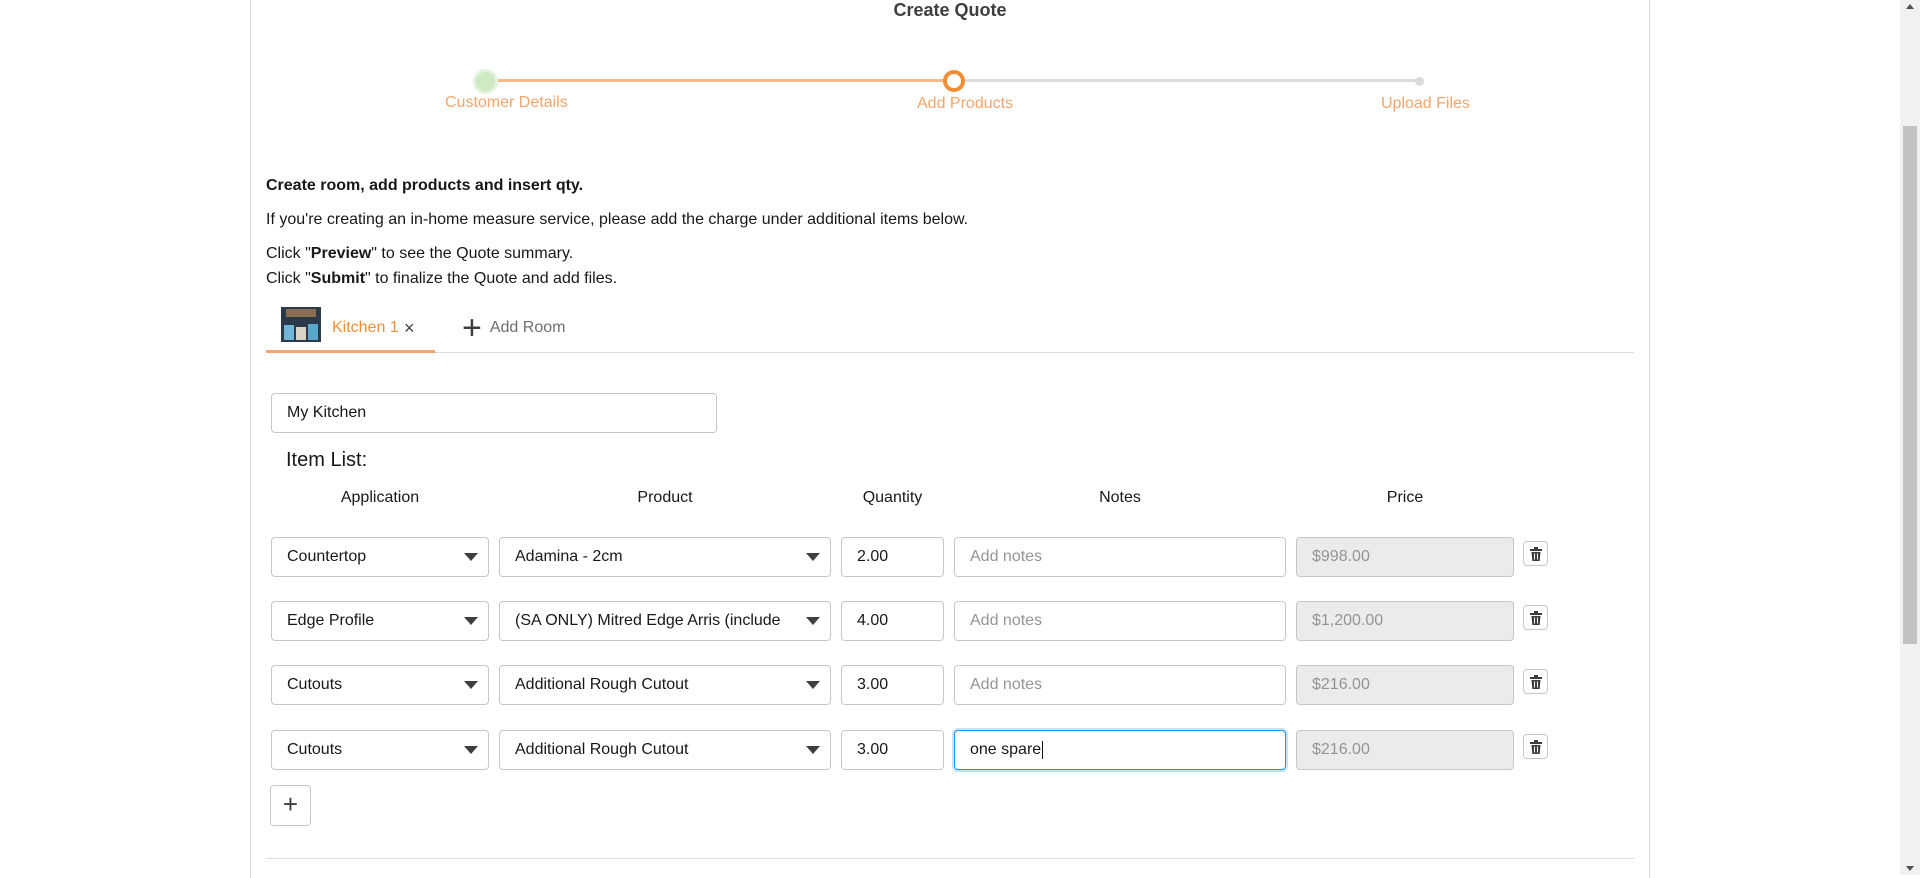 The height and width of the screenshot is (878, 1920). I want to click on step-label-add-products: Add Products, so click(965, 104).